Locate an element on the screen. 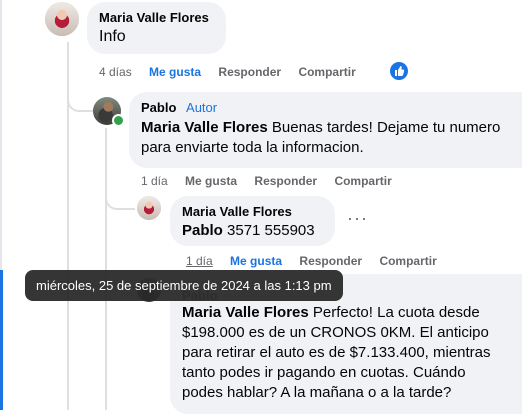 This screenshot has height=414, width=522. comment-bubble: Maria Valle Flores Info is located at coordinates (156, 28).